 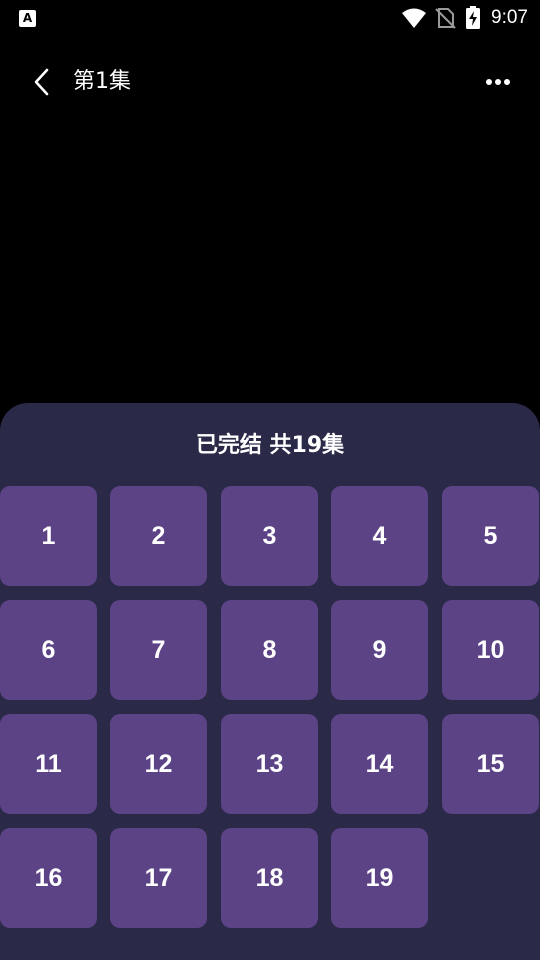 What do you see at coordinates (270, 82) in the screenshot?
I see `header: 第1集` at bounding box center [270, 82].